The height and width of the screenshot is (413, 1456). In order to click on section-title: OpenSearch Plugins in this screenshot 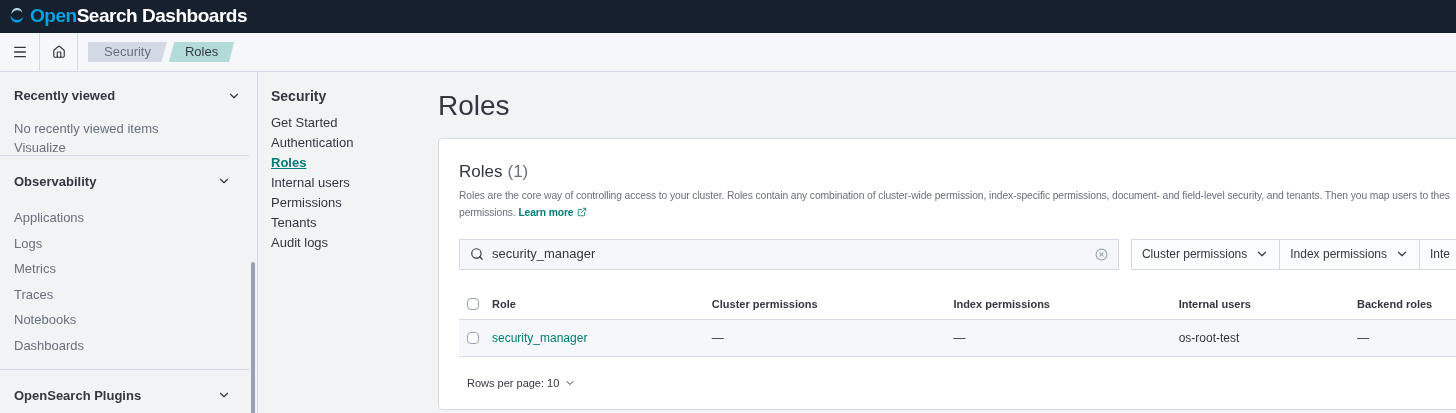, I will do `click(78, 395)`.